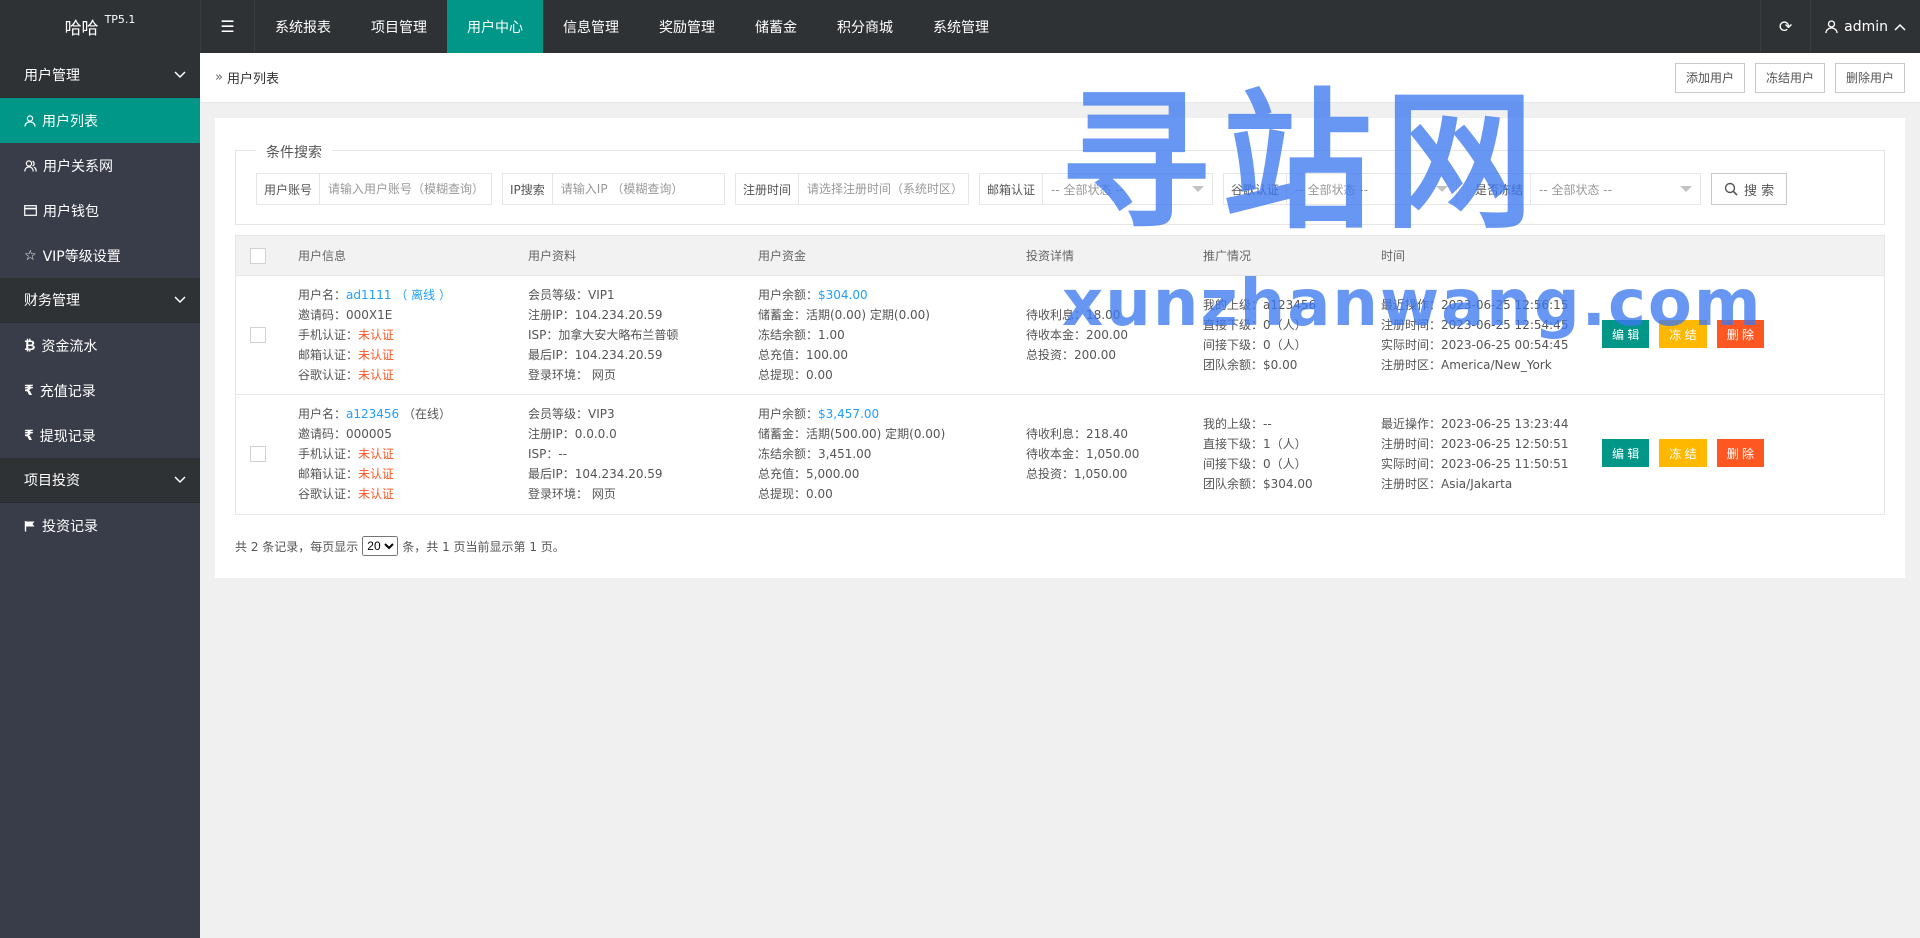 This screenshot has width=1920, height=938. I want to click on th-user-funds: 用户资金, so click(782, 256).